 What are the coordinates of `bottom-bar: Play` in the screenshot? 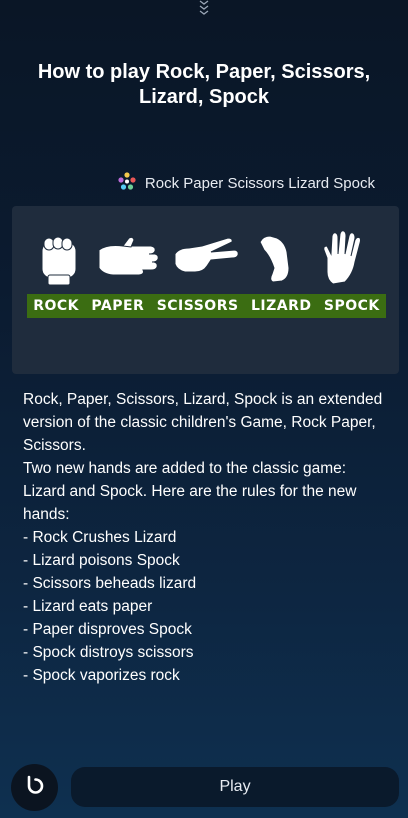 It's located at (205, 787).